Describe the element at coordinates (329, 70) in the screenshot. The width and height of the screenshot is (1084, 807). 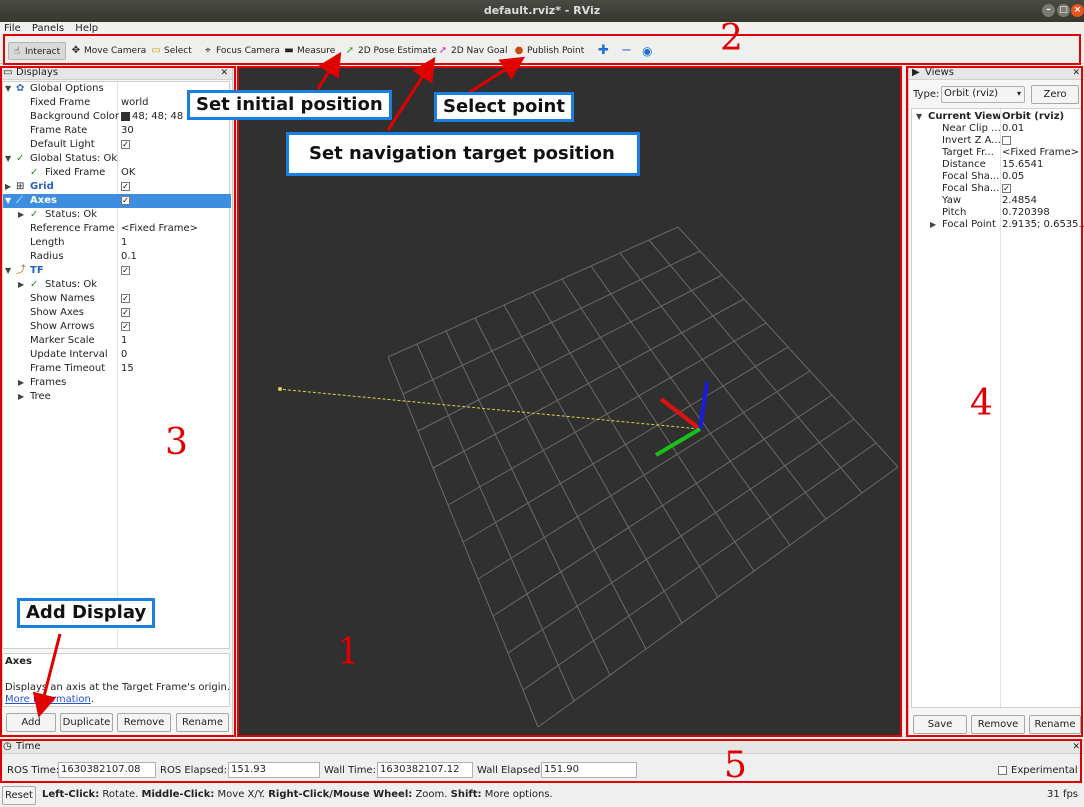
I see `arrow-pose-estimate` at that location.